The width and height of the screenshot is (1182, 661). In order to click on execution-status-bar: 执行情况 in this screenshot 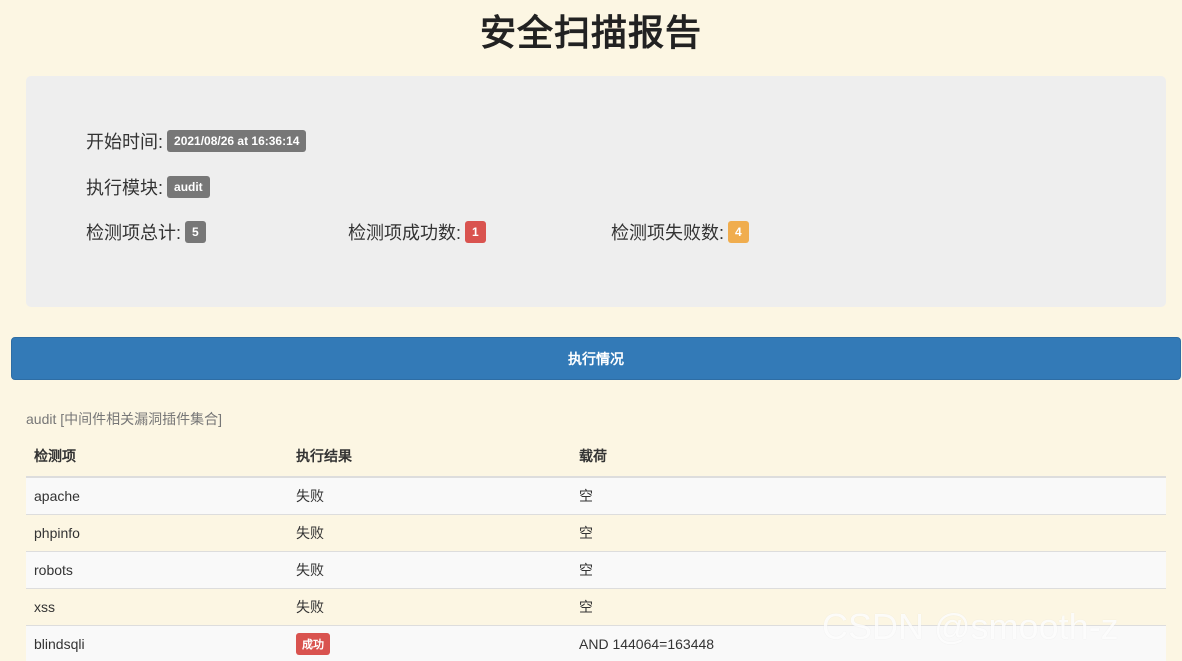, I will do `click(596, 358)`.